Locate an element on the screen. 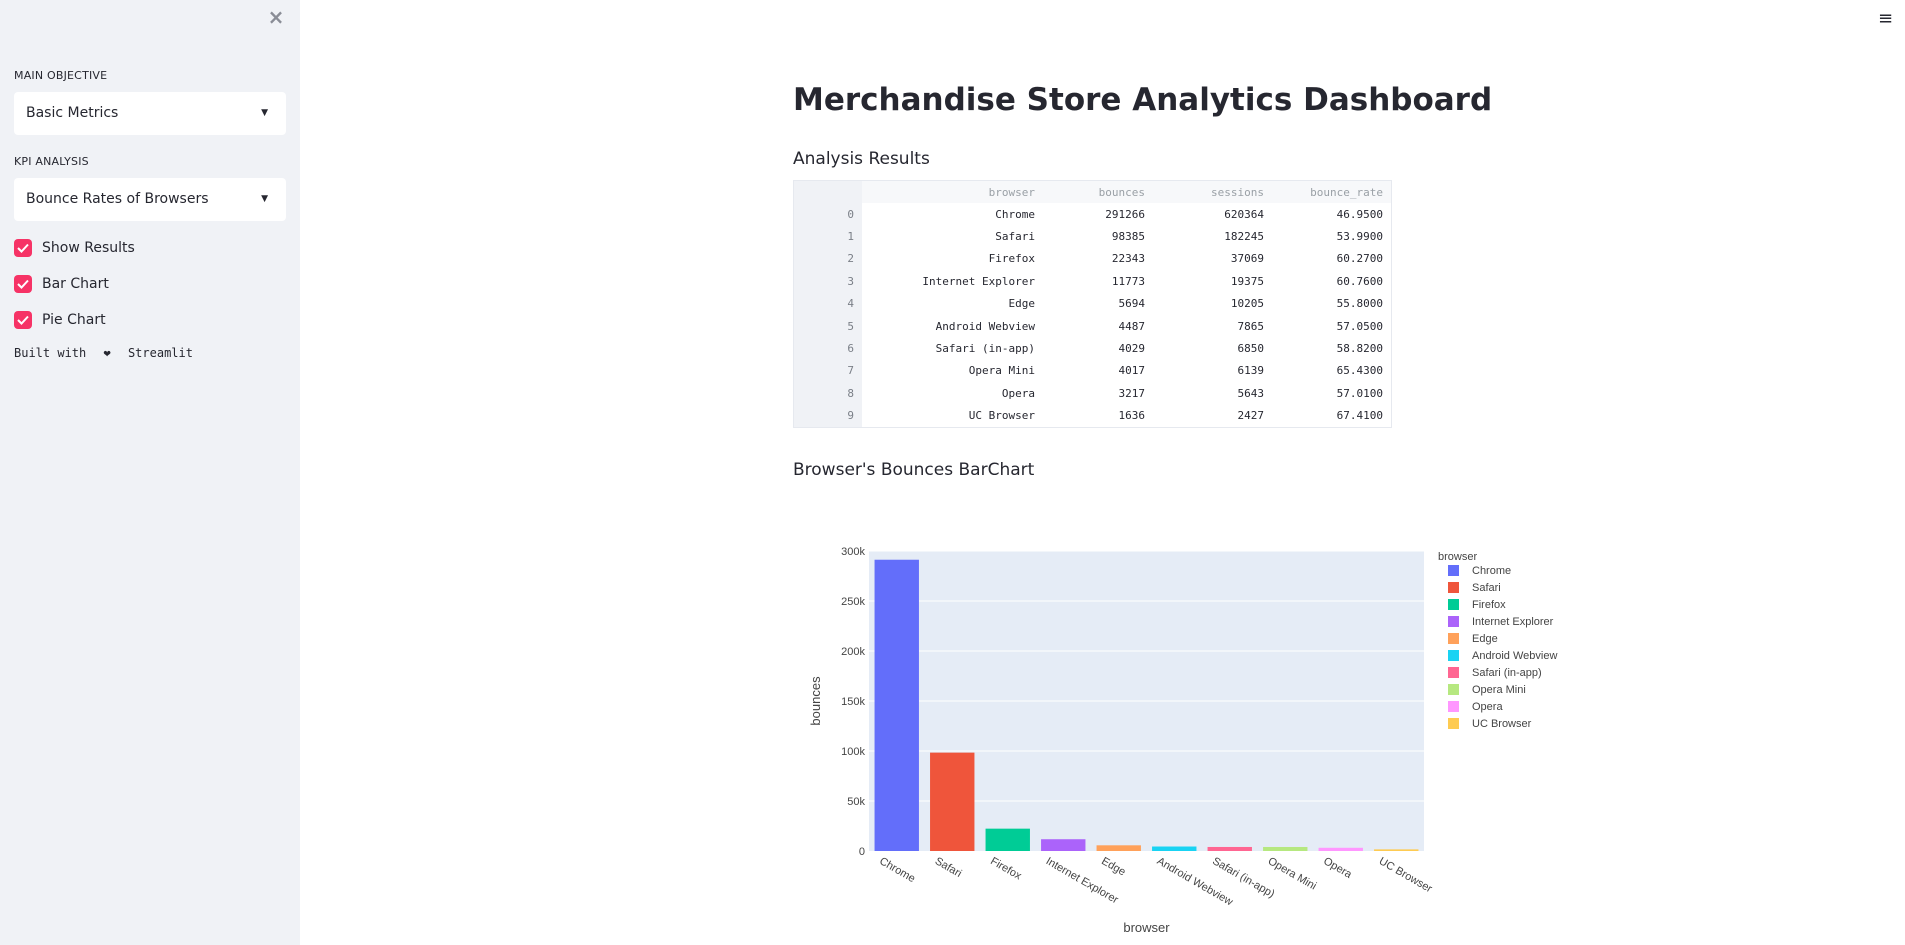 Image resolution: width=1905 pixels, height=945 pixels. table-header-row: browser bounces sessions bounce_rate is located at coordinates (1092, 191).